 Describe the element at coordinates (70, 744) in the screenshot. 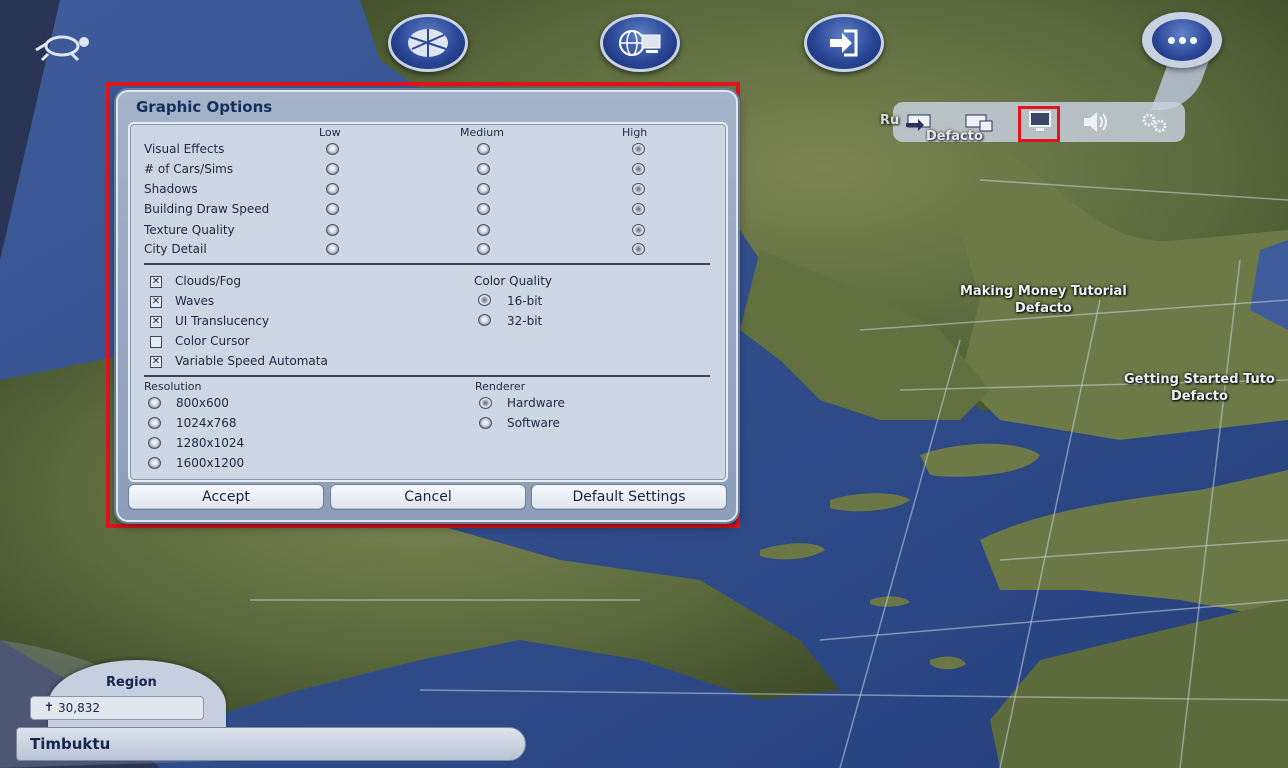

I see `region-name: Timbuktu` at that location.